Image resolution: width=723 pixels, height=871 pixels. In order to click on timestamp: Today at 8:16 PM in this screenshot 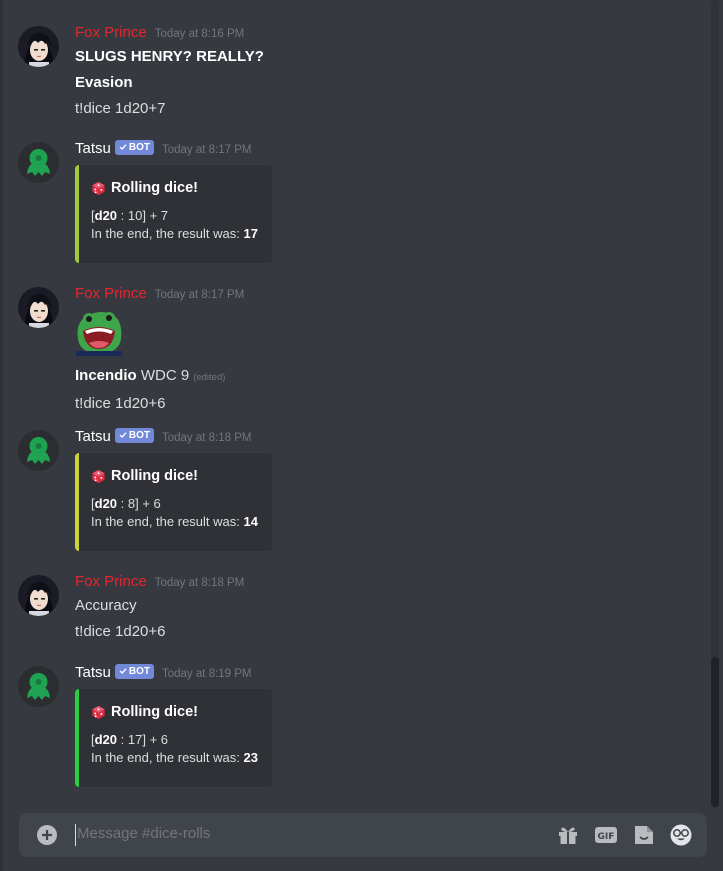, I will do `click(199, 34)`.